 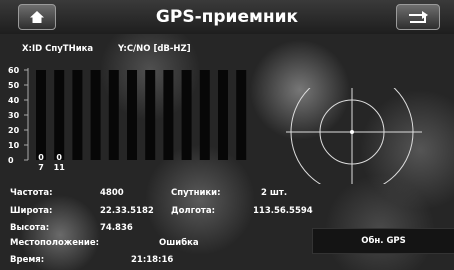 I want to click on longitude-label: Долгота:, so click(x=193, y=211).